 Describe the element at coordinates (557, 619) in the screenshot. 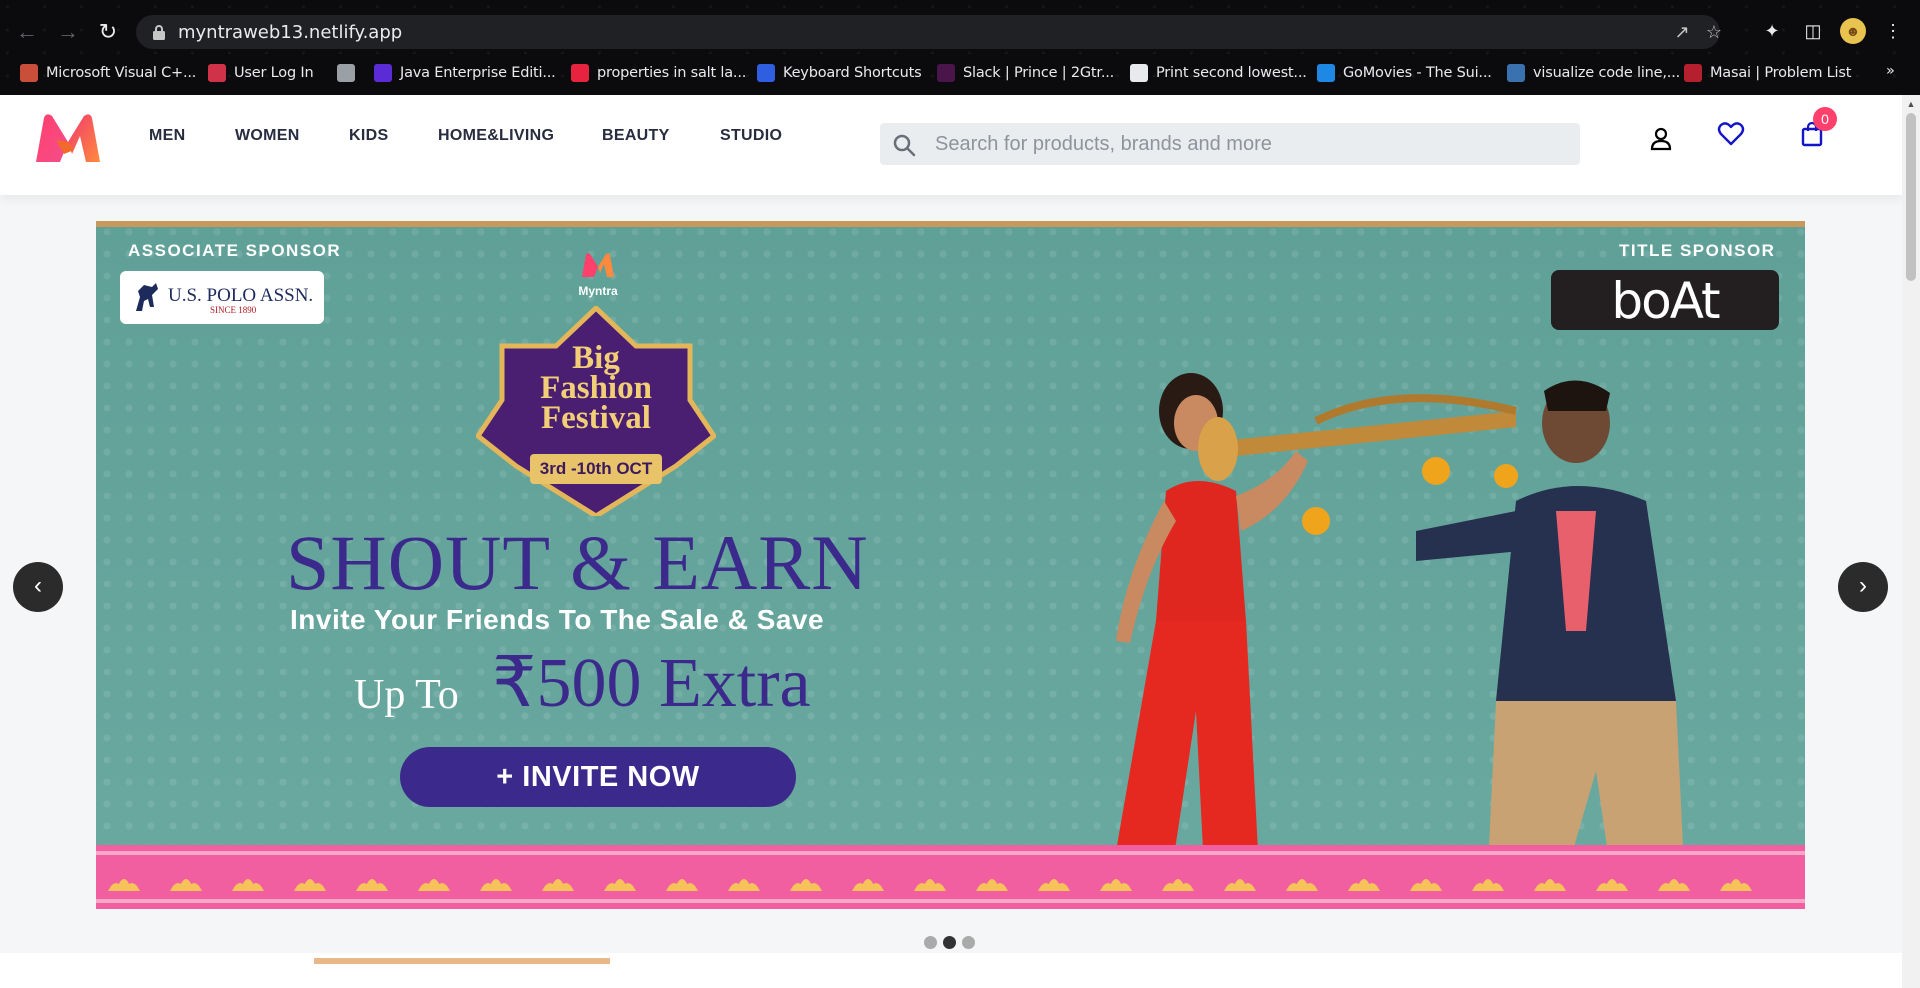

I see `banner-subline: Invite Your Friends To The Sale & Save` at that location.